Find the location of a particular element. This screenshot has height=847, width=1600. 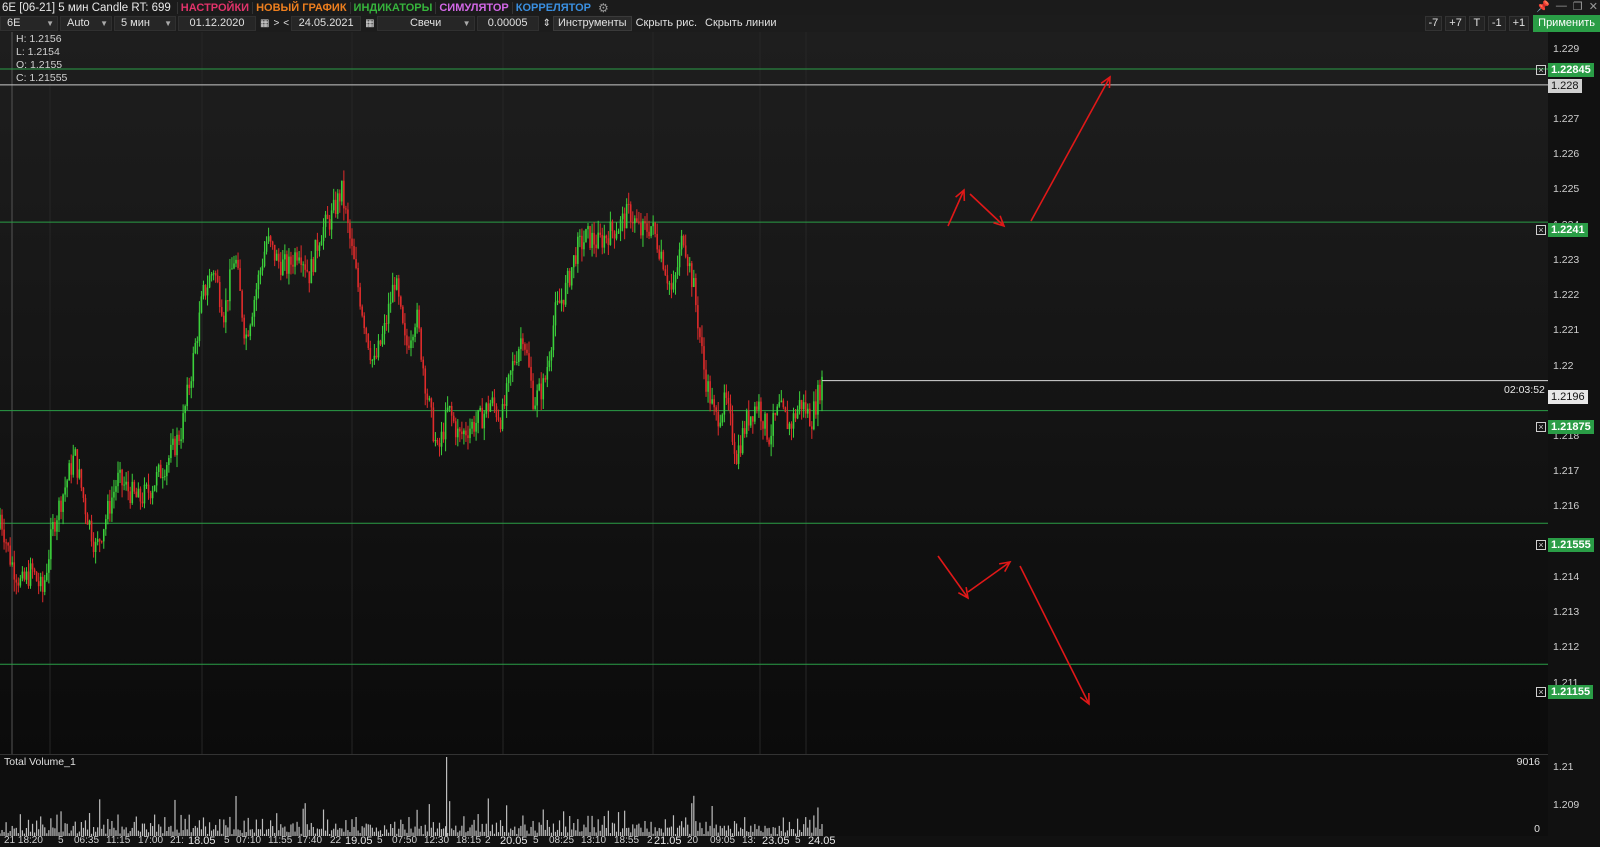

instruments-button: Инструменты is located at coordinates (592, 23).